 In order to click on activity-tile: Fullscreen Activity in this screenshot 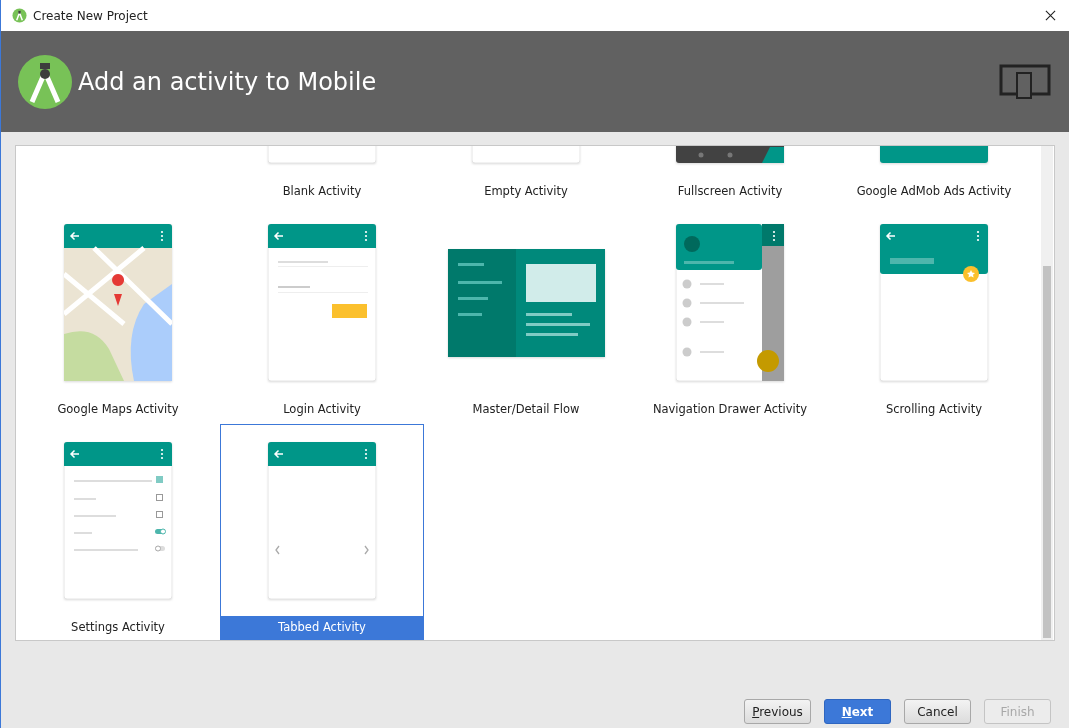, I will do `click(730, 176)`.